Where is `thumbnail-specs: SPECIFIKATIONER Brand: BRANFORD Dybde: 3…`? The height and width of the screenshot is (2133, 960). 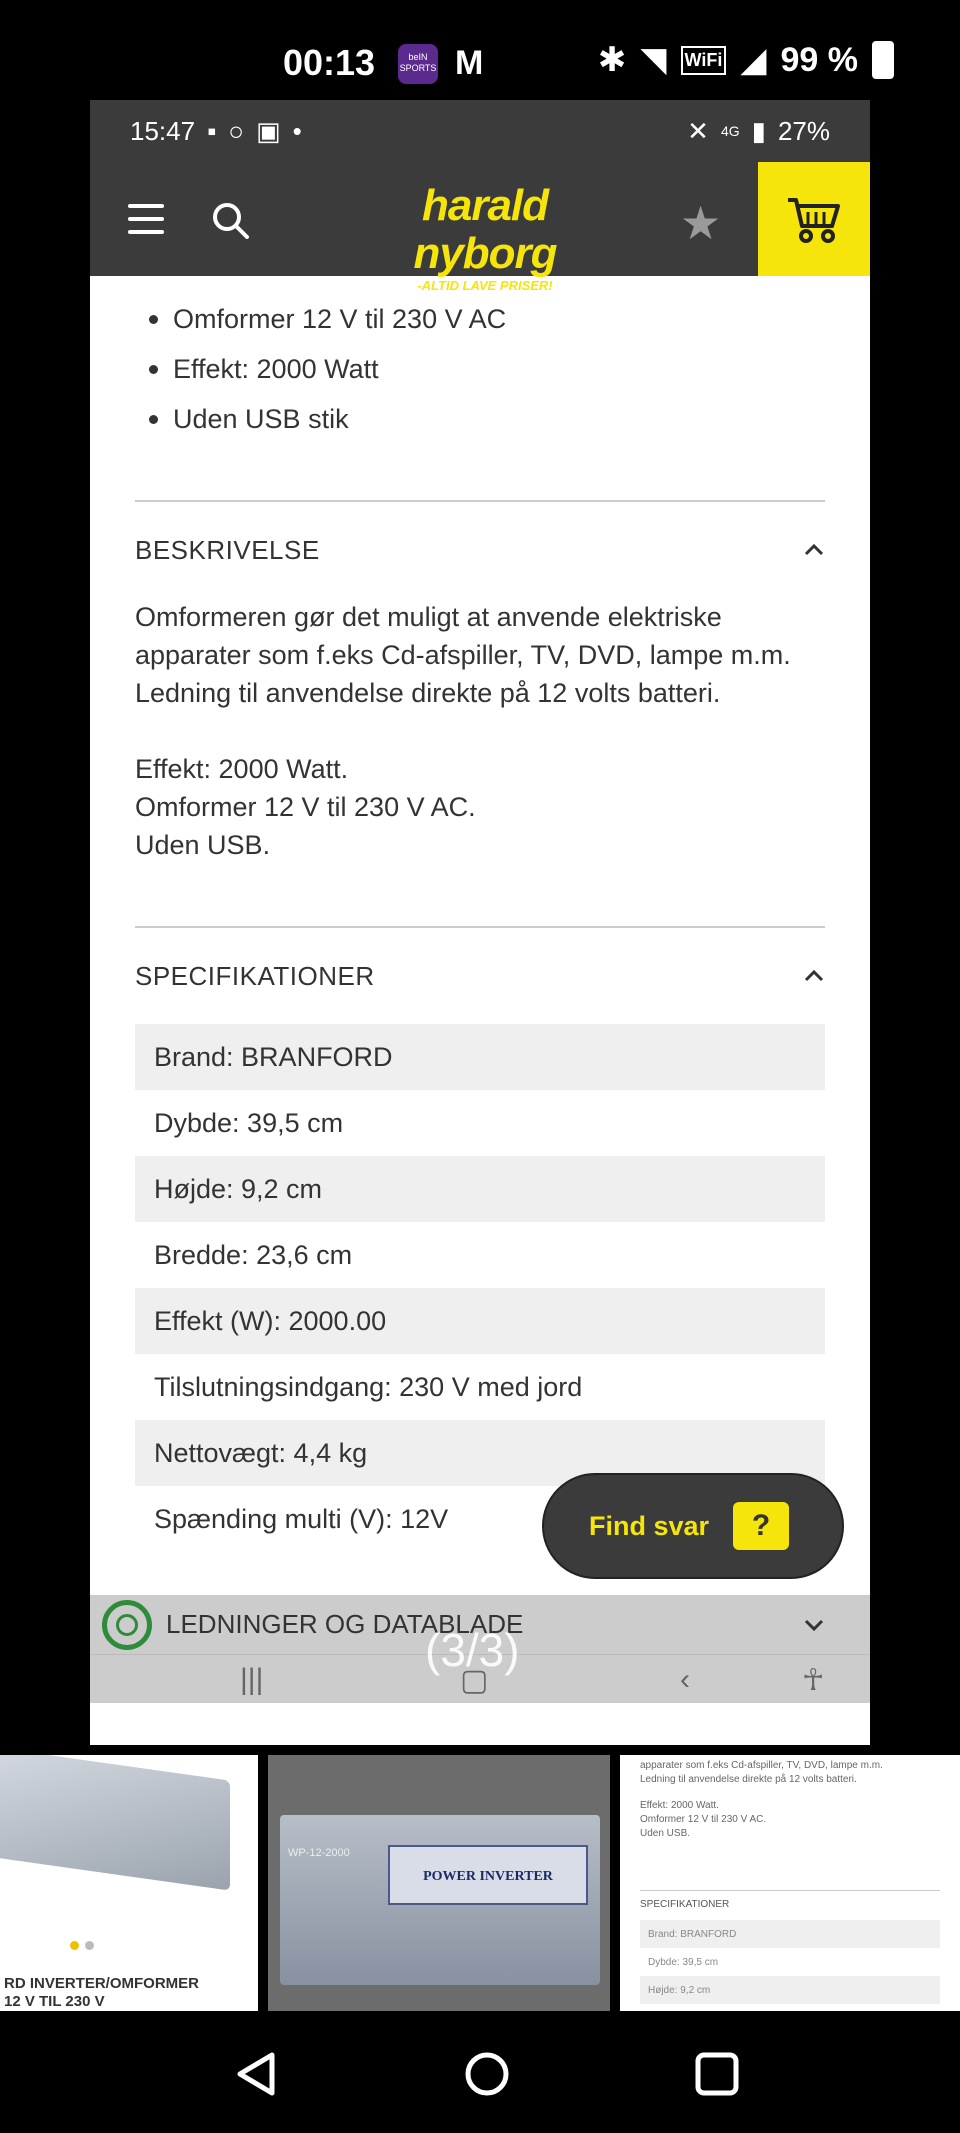 thumbnail-specs: SPECIFIKATIONER Brand: BRANFORD Dybde: 3… is located at coordinates (790, 1947).